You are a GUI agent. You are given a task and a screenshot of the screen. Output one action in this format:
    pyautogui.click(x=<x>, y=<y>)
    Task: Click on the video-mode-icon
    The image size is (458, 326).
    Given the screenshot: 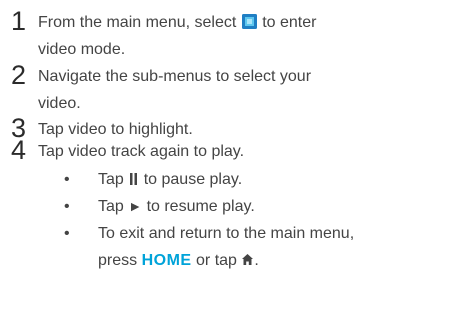 What is the action you would take?
    pyautogui.click(x=249, y=21)
    